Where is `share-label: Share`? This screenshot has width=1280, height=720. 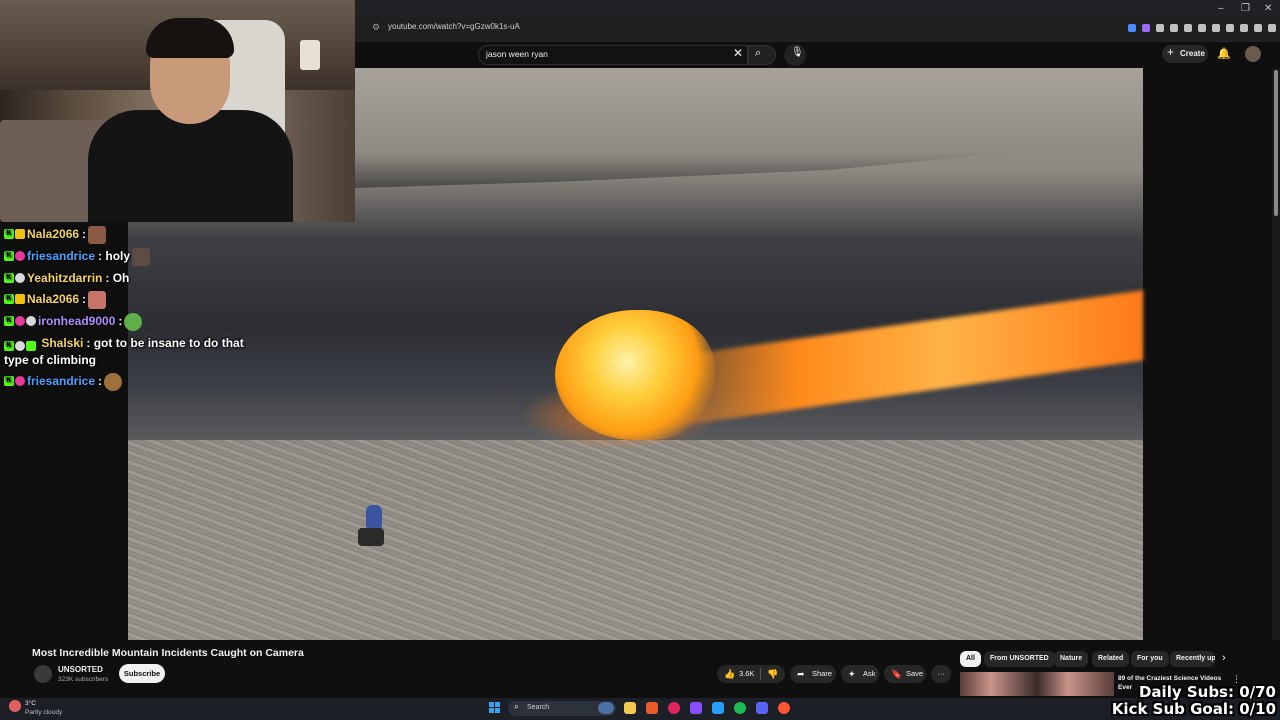 share-label: Share is located at coordinates (822, 673).